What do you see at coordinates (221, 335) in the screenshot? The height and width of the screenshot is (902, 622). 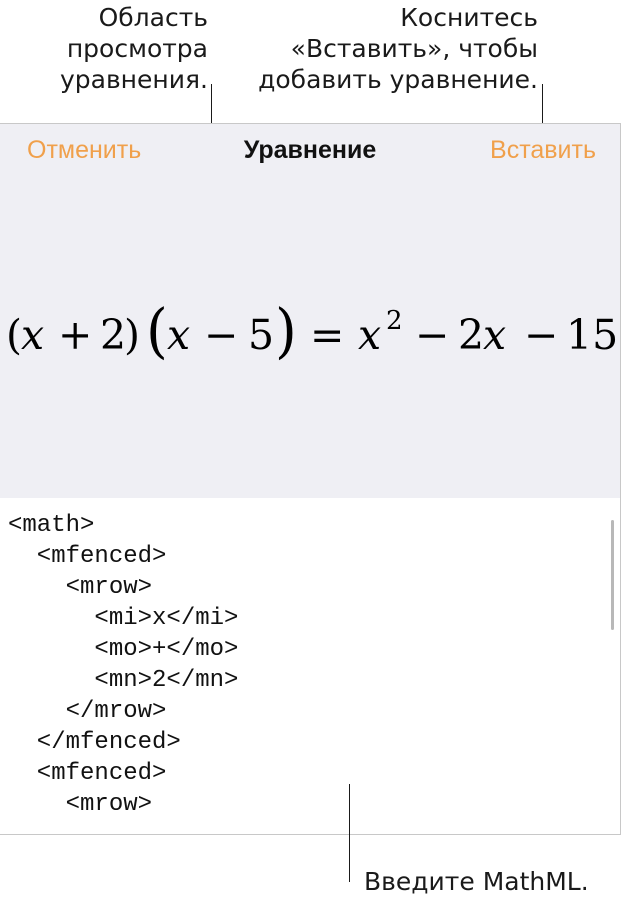 I see `equation-minus-sign-1: −` at bounding box center [221, 335].